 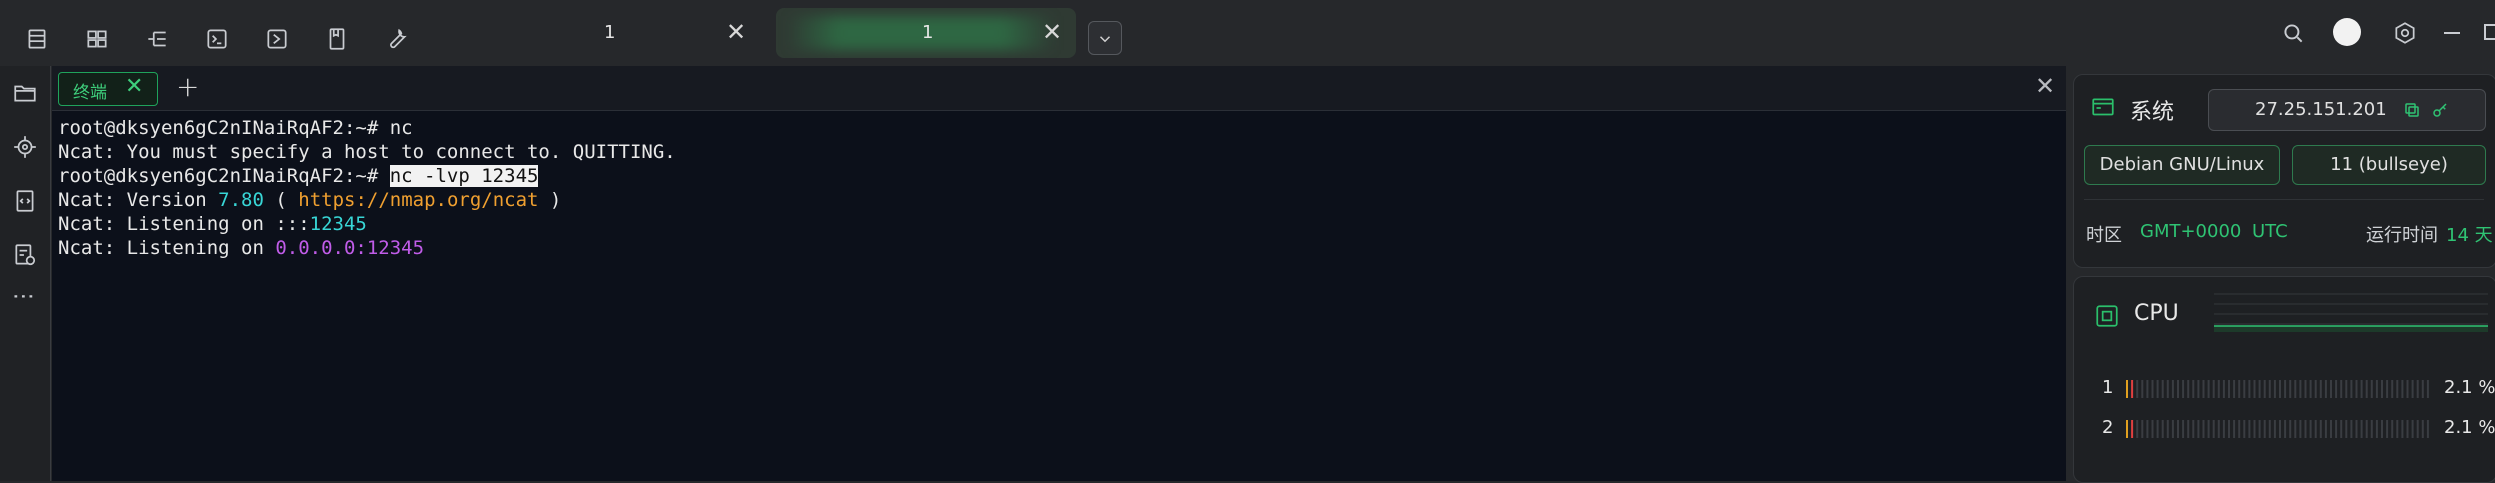 I want to click on timezone-name: UTC, so click(x=2270, y=231).